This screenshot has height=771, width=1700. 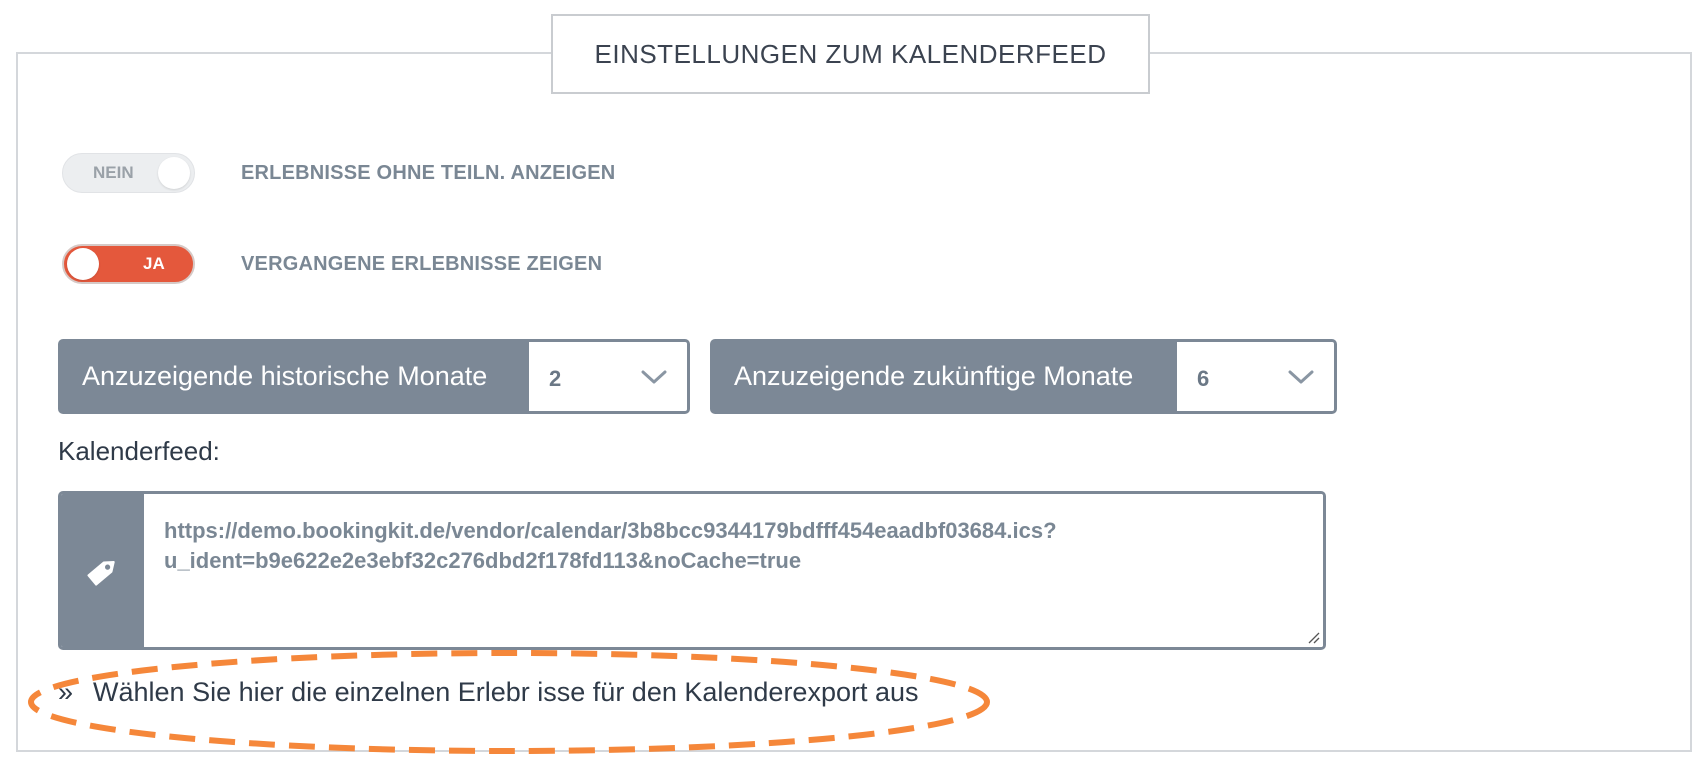 What do you see at coordinates (113, 172) in the screenshot?
I see `toggle-state-label: NEIN` at bounding box center [113, 172].